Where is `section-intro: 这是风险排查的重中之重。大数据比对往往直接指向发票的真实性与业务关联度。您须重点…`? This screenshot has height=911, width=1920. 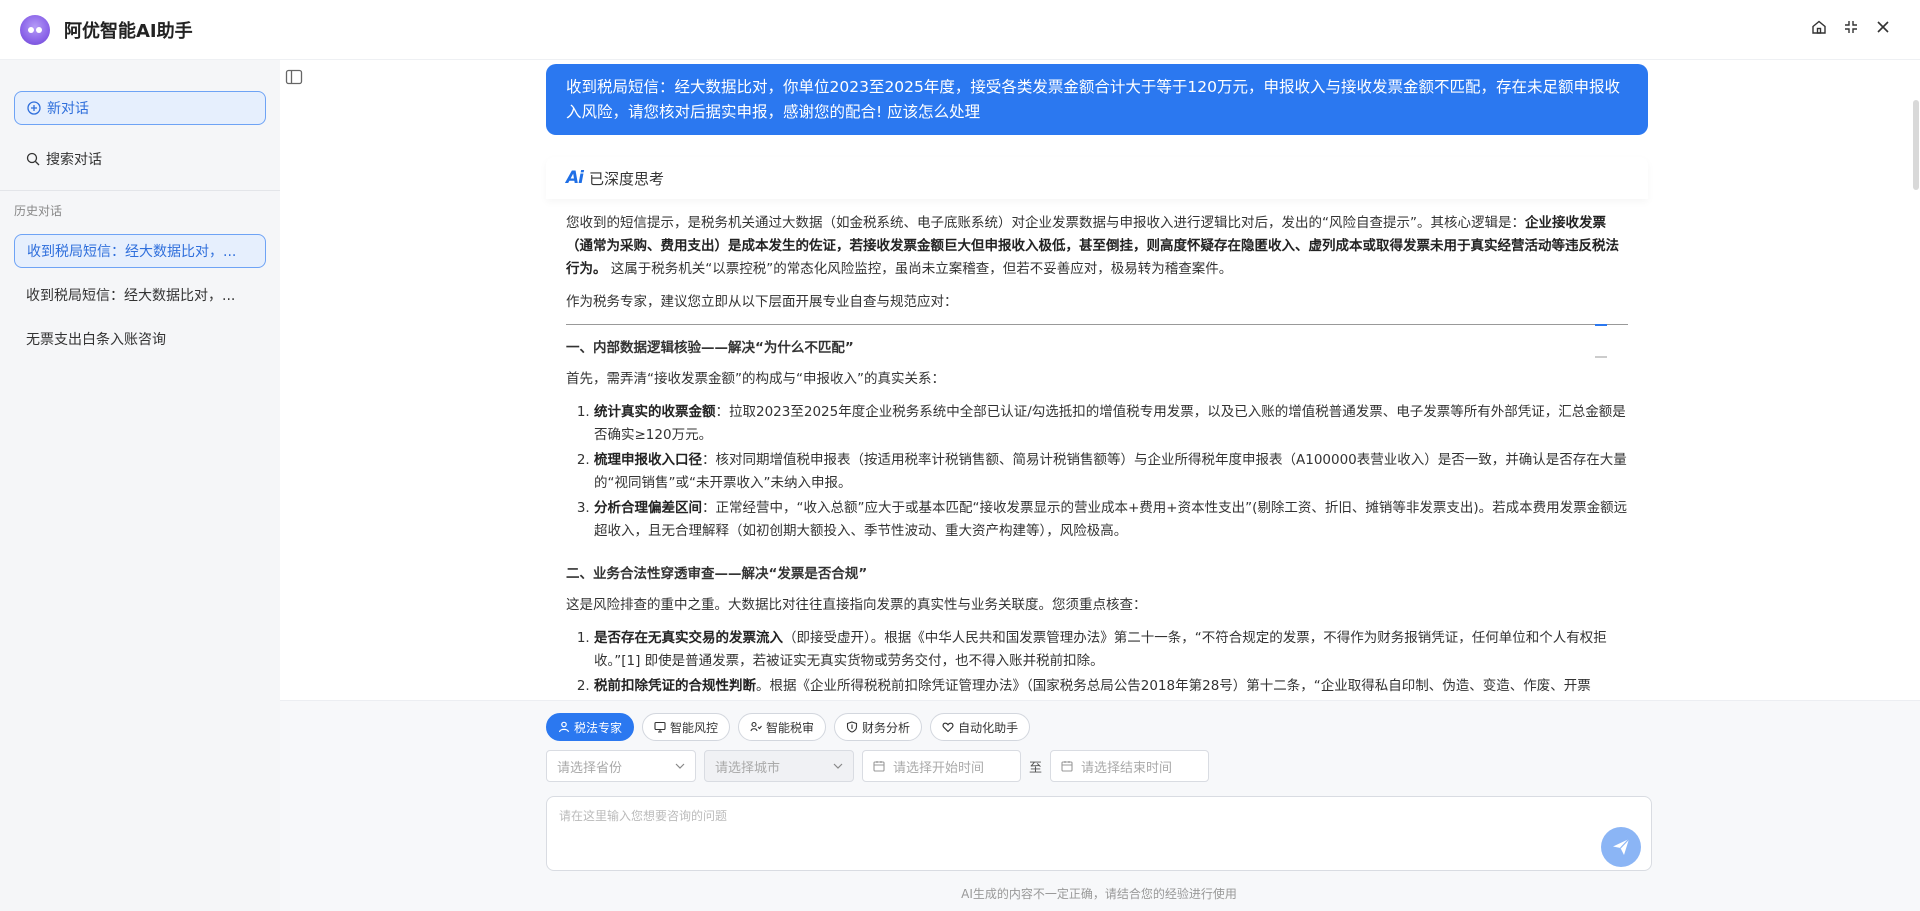
section-intro: 这是风险排查的重中之重。大数据比对往往直接指向发票的真实性与业务关联度。您须重点… is located at coordinates (856, 605).